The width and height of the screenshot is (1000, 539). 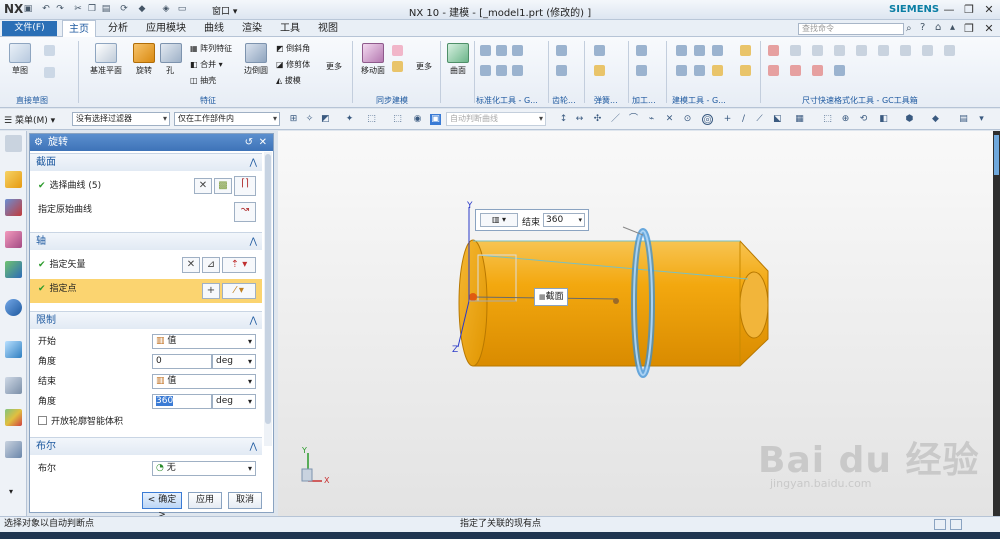 What do you see at coordinates (963, 119) in the screenshot?
I see `layer-icon: ▤` at bounding box center [963, 119].